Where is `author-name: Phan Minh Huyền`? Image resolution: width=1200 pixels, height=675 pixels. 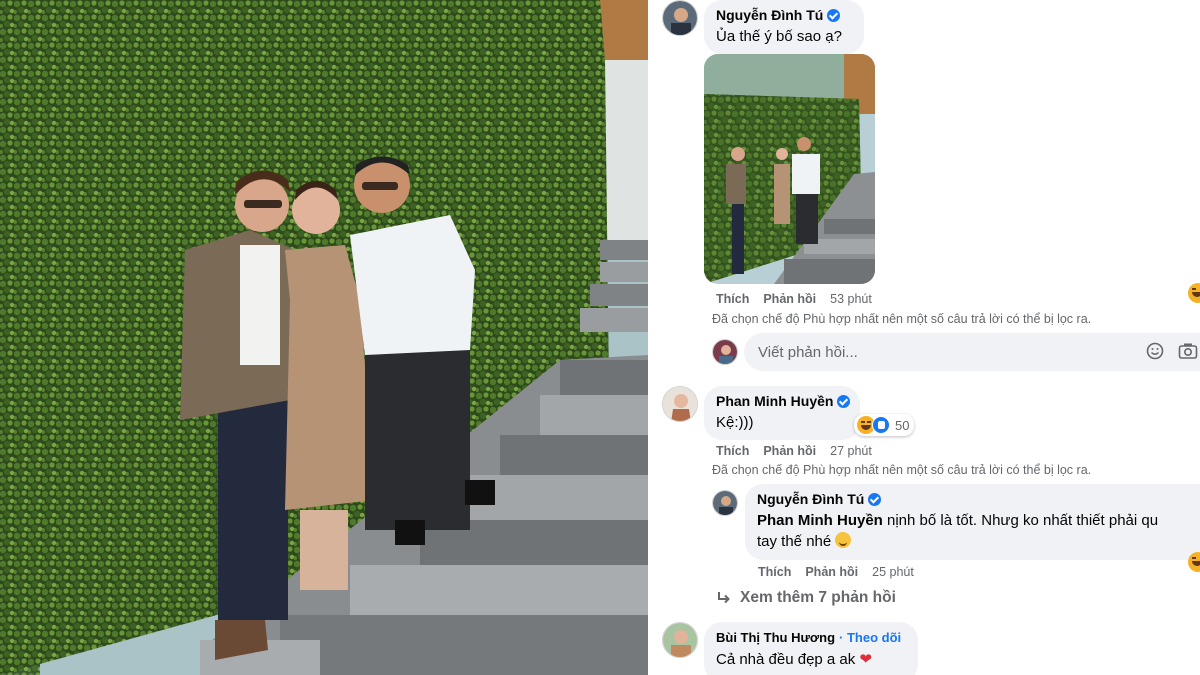
author-name: Phan Minh Huyền is located at coordinates (774, 401).